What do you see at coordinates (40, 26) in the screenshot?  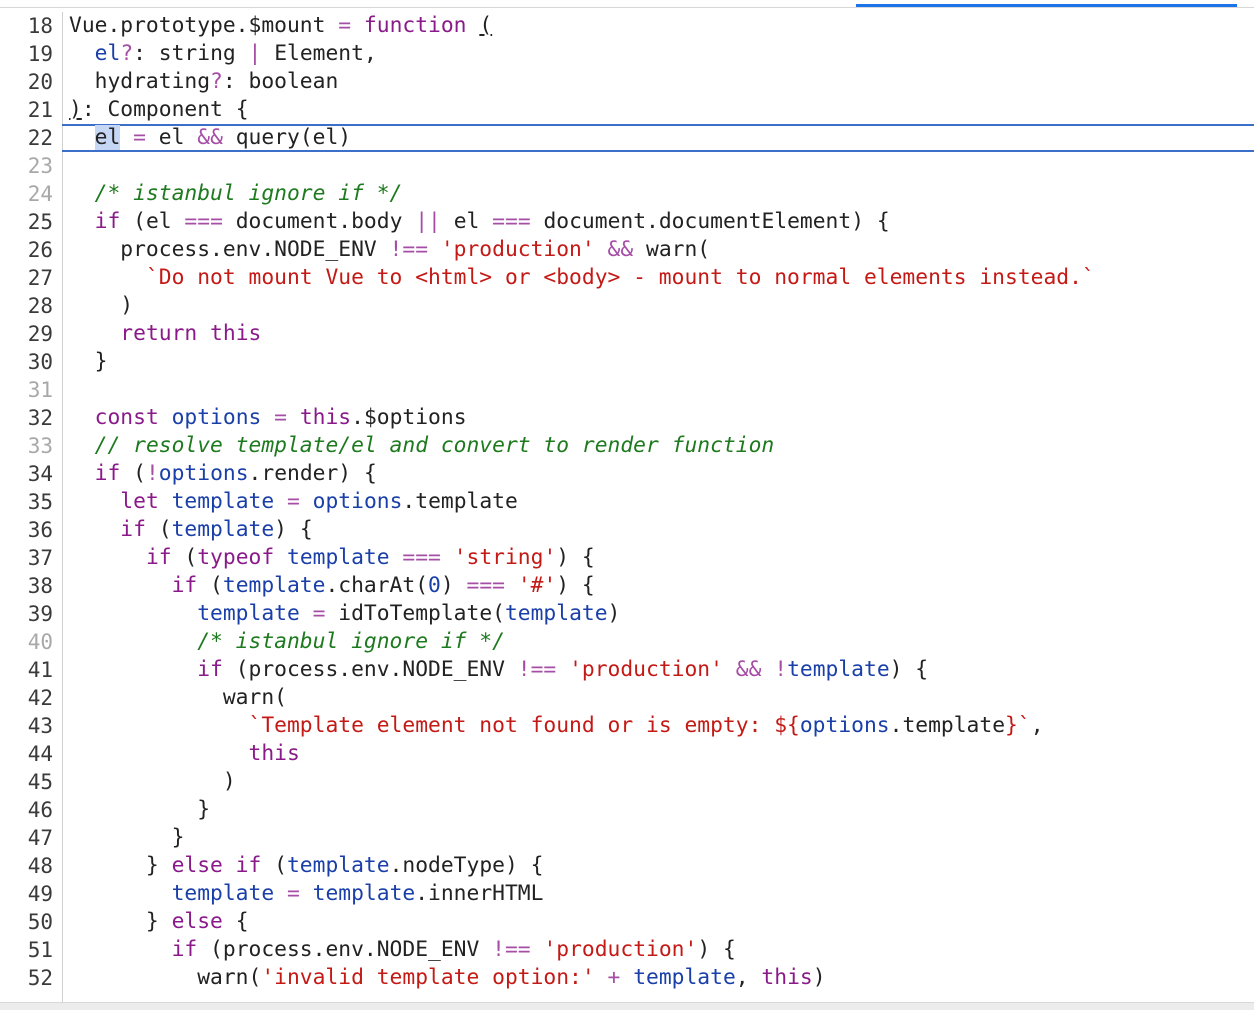 I see `line-number: 18` at bounding box center [40, 26].